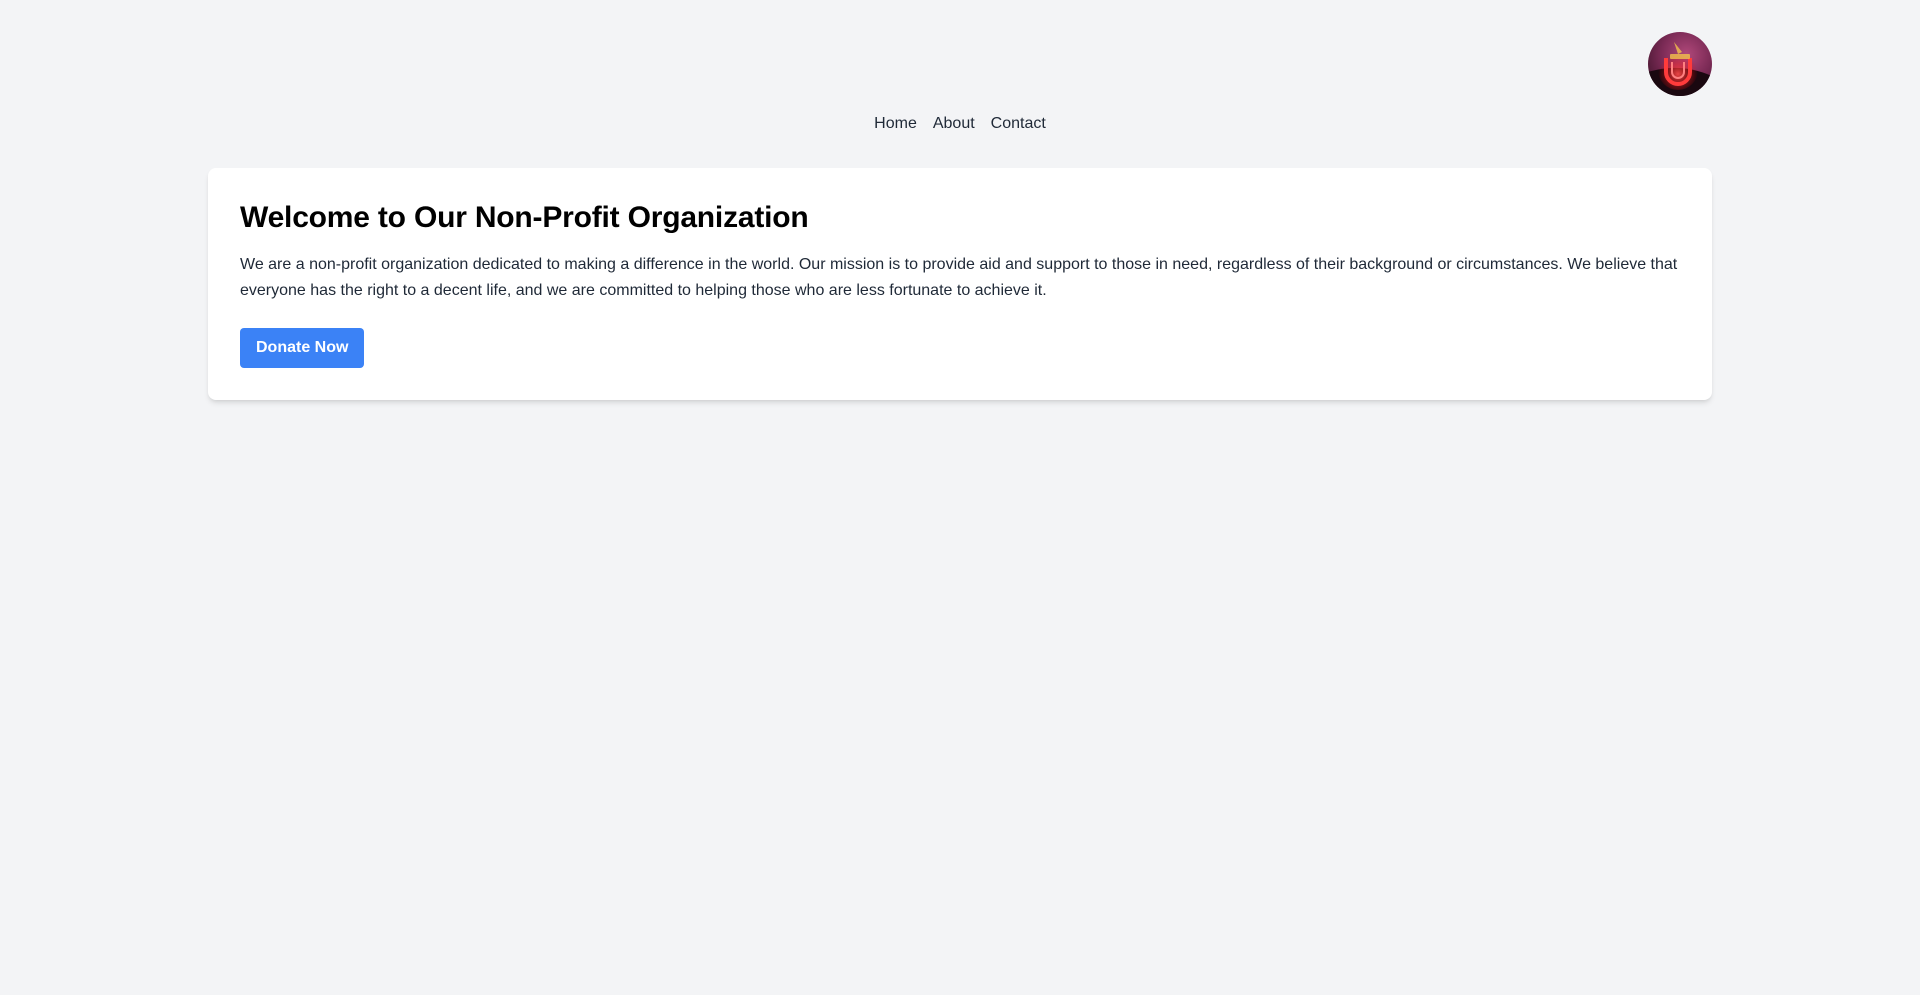  I want to click on header, so click(960, 48).